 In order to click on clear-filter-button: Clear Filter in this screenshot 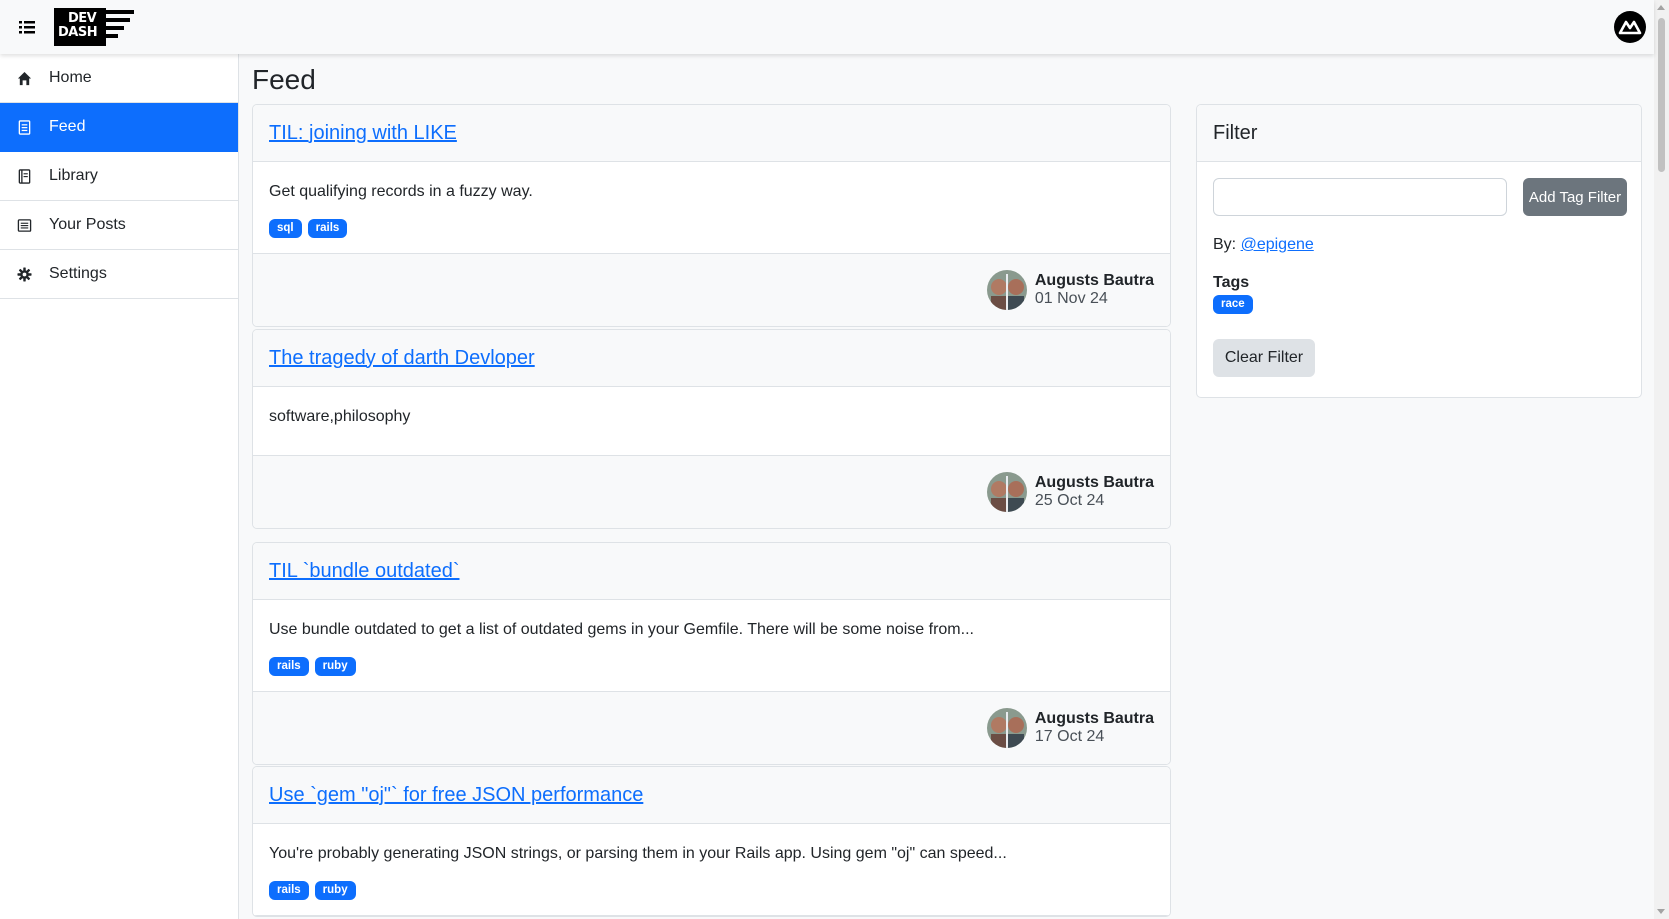, I will do `click(1264, 358)`.